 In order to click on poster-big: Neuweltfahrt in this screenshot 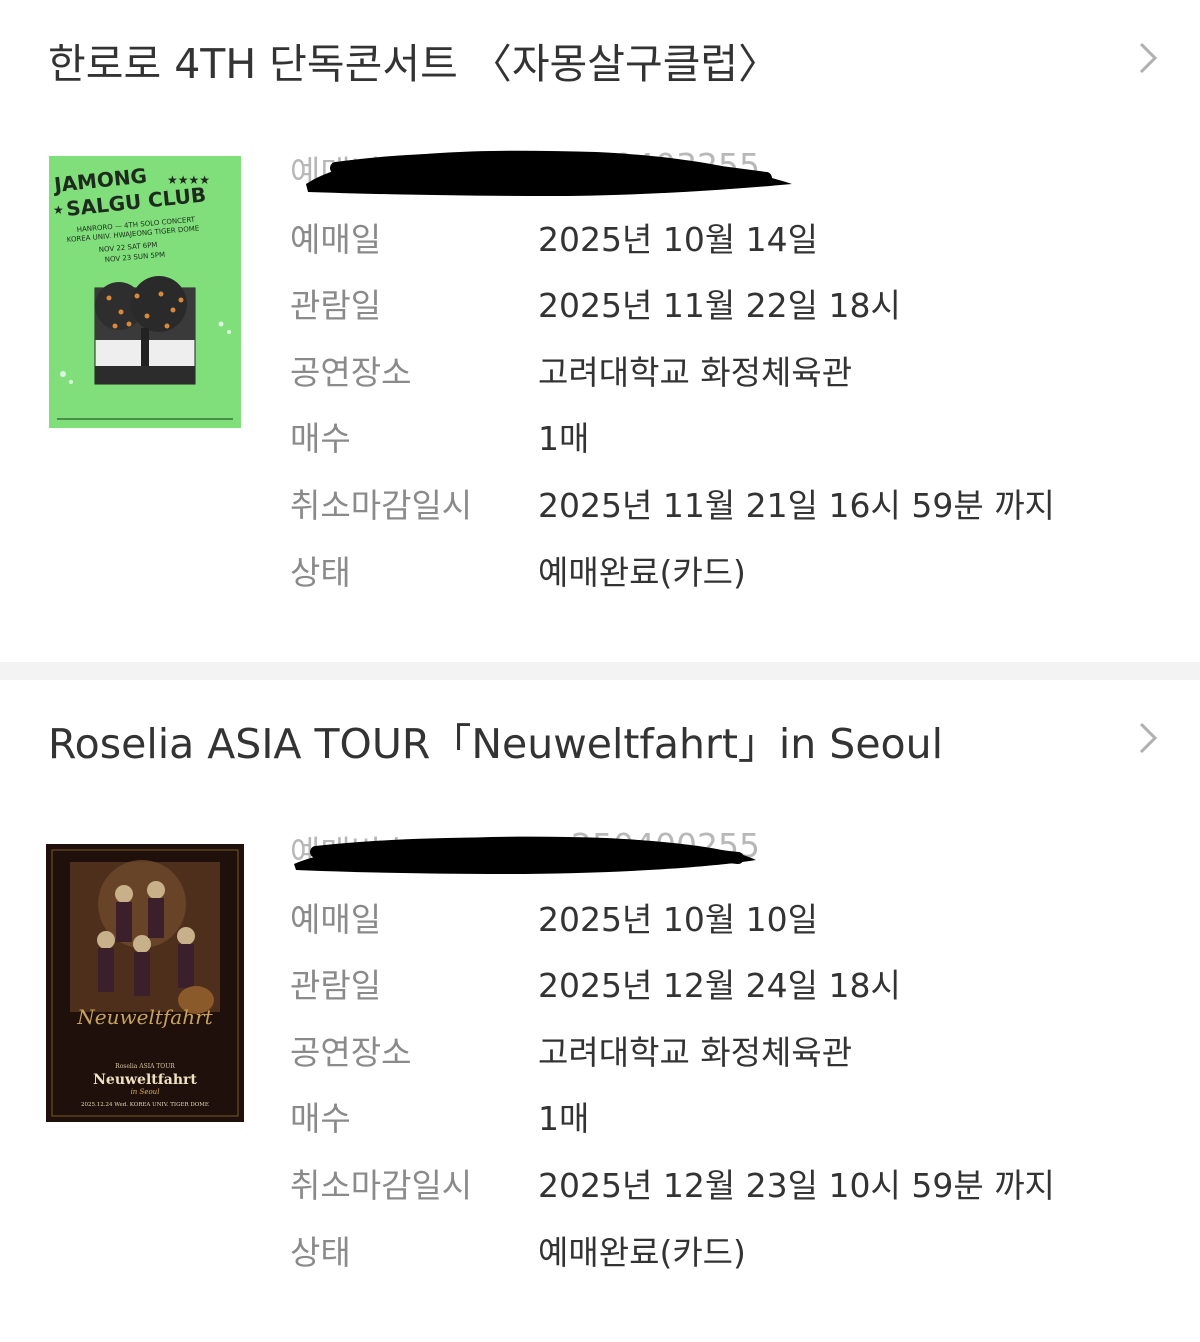, I will do `click(145, 1080)`.